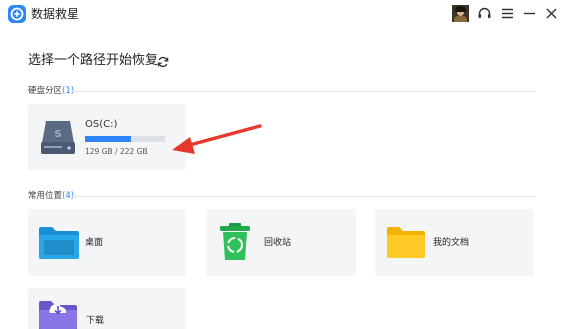  What do you see at coordinates (460, 13) in the screenshot?
I see `user-avatar` at bounding box center [460, 13].